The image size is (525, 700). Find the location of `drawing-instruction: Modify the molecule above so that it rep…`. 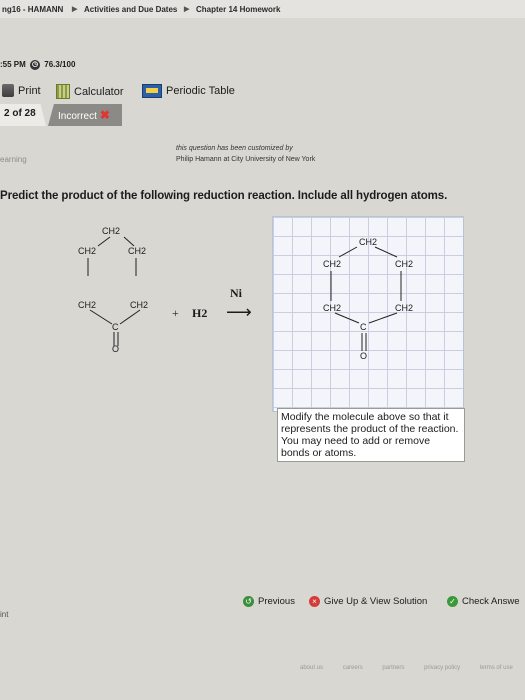

drawing-instruction: Modify the molecule above so that it rep… is located at coordinates (371, 435).